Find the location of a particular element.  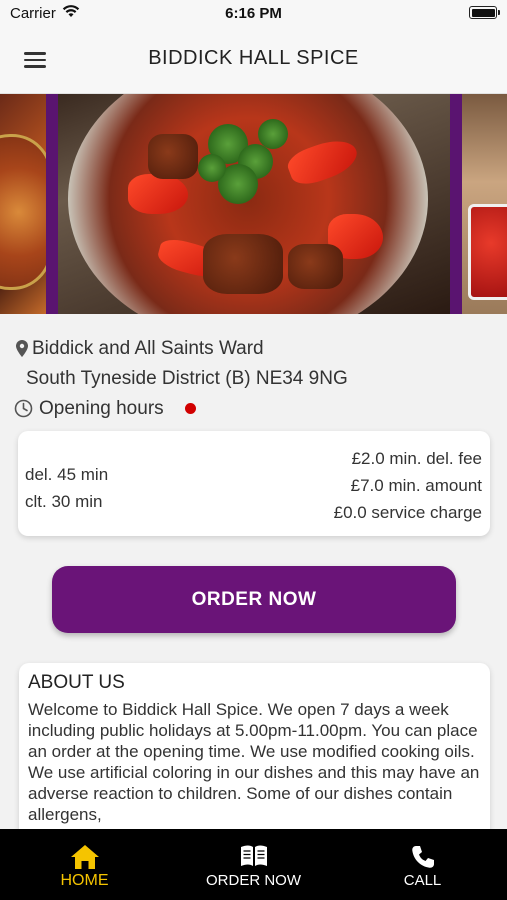

page-title: BIDDICK HALL SPICE is located at coordinates (253, 58).